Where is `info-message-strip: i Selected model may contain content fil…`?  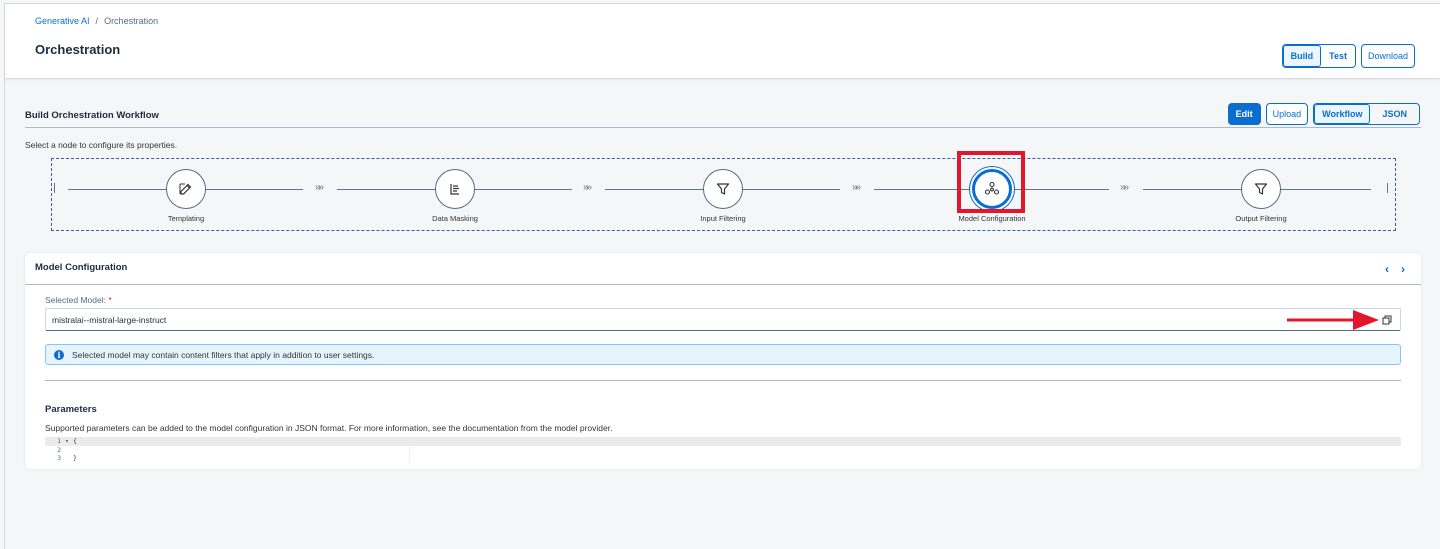
info-message-strip: i Selected model may contain content fil… is located at coordinates (723, 354).